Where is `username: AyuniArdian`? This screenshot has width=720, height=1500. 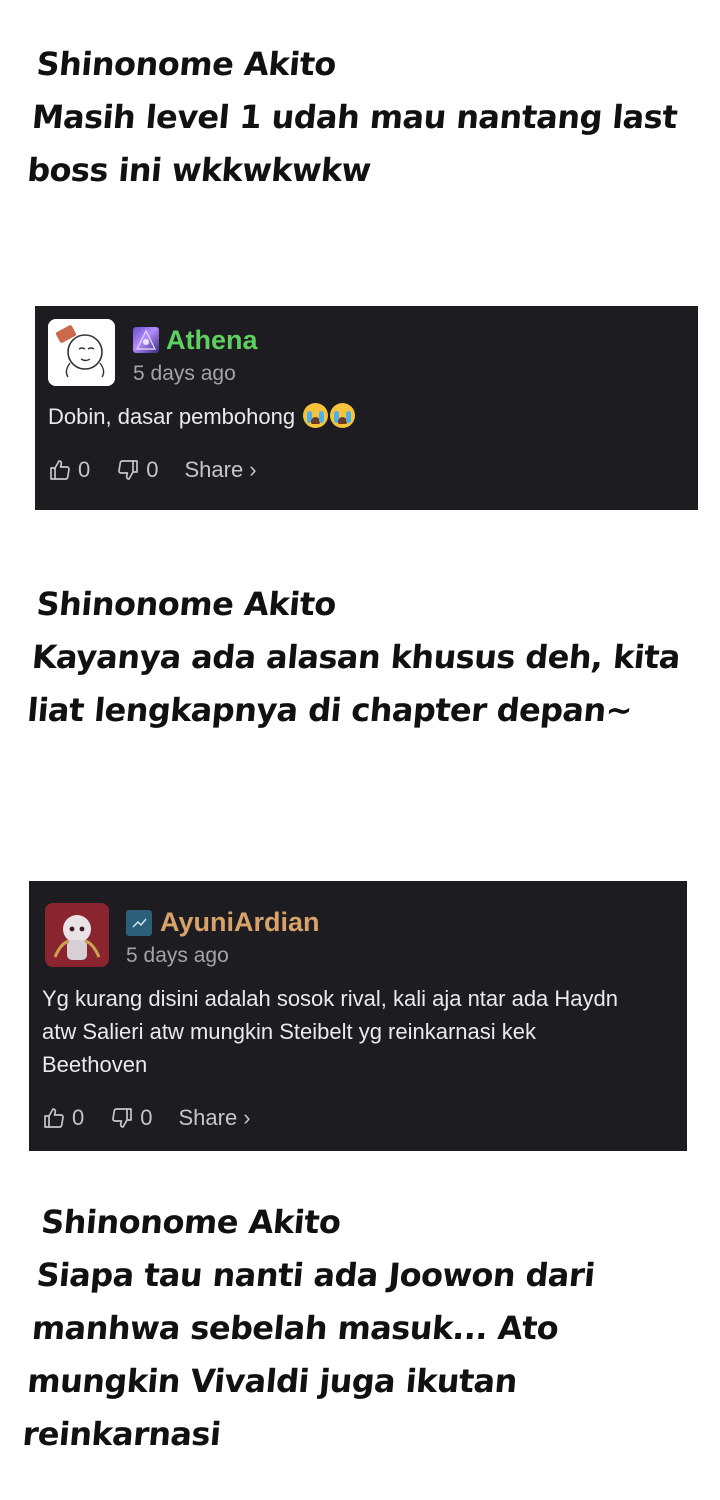
username: AyuniArdian is located at coordinates (240, 922).